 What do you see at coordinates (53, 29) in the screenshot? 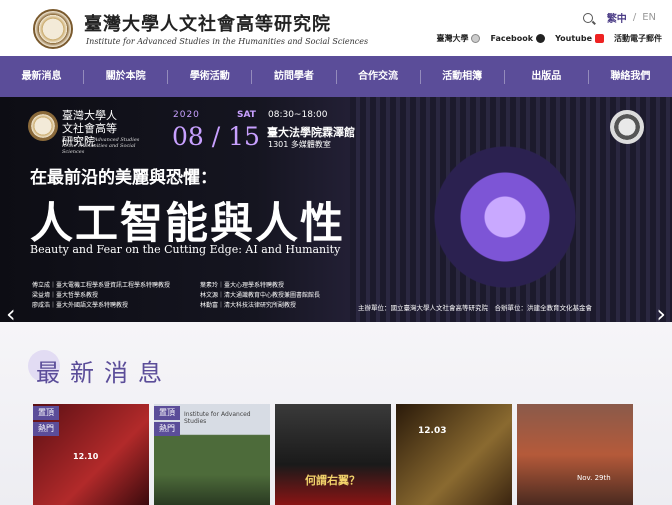
I see `institute-seal-logo` at bounding box center [53, 29].